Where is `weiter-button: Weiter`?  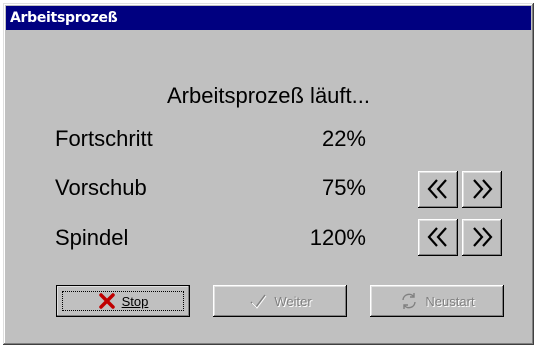 weiter-button: Weiter is located at coordinates (280, 301).